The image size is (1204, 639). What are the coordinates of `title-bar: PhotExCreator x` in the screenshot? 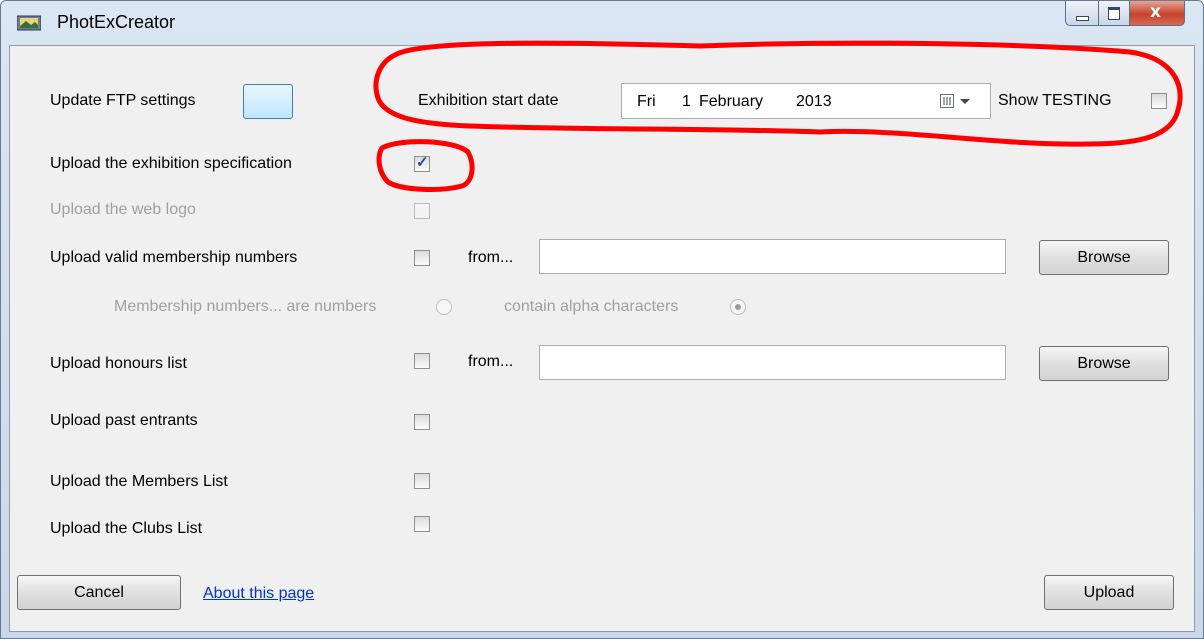 It's located at (602, 23).